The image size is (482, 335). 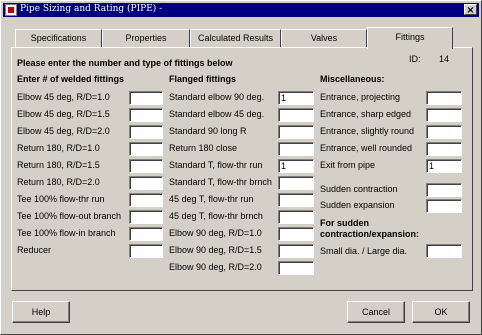 What do you see at coordinates (63, 114) in the screenshot?
I see `welded-label: Elbow 45 deg, R/D=1.5` at bounding box center [63, 114].